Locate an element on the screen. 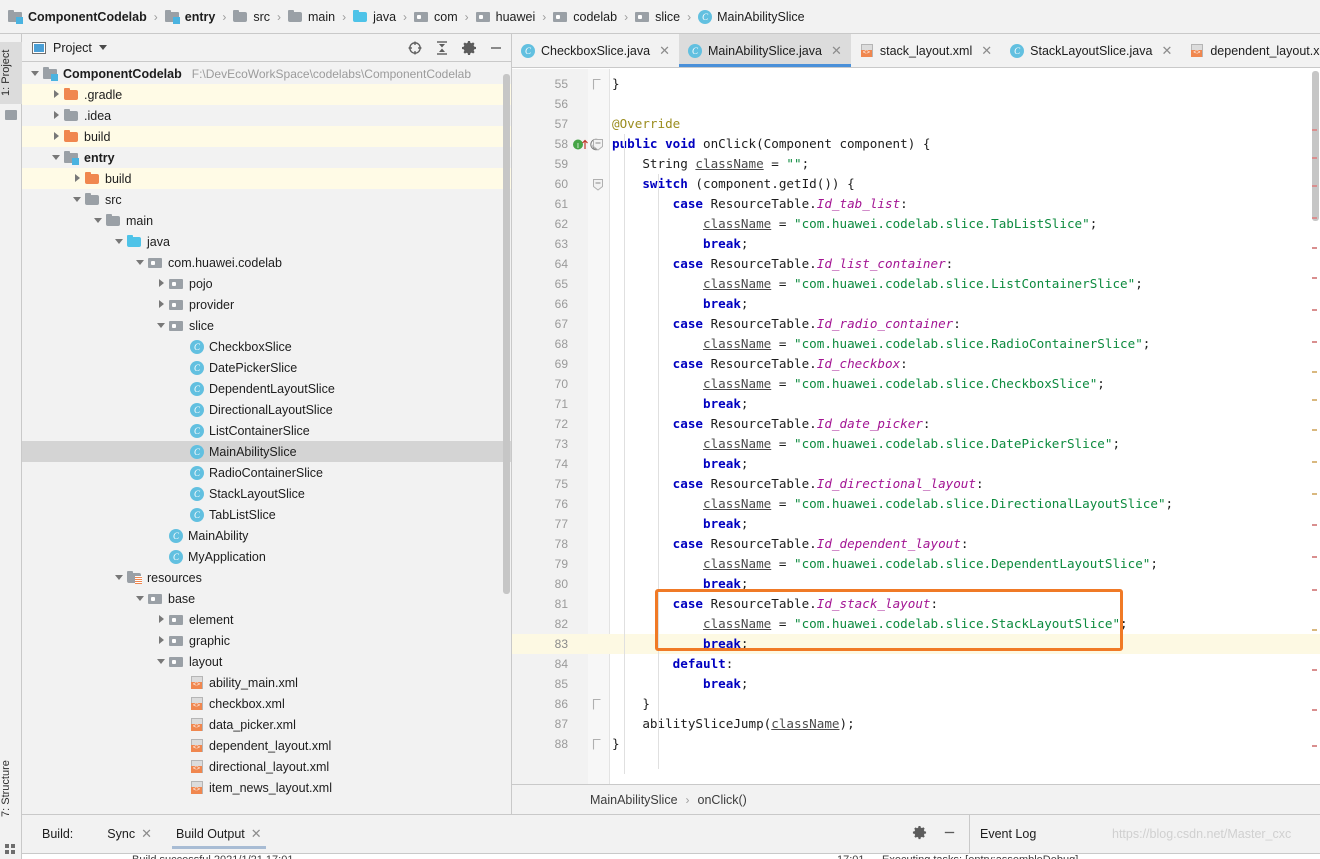 This screenshot has height=859, width=1320. project-tree-scrollbar is located at coordinates (506, 334).